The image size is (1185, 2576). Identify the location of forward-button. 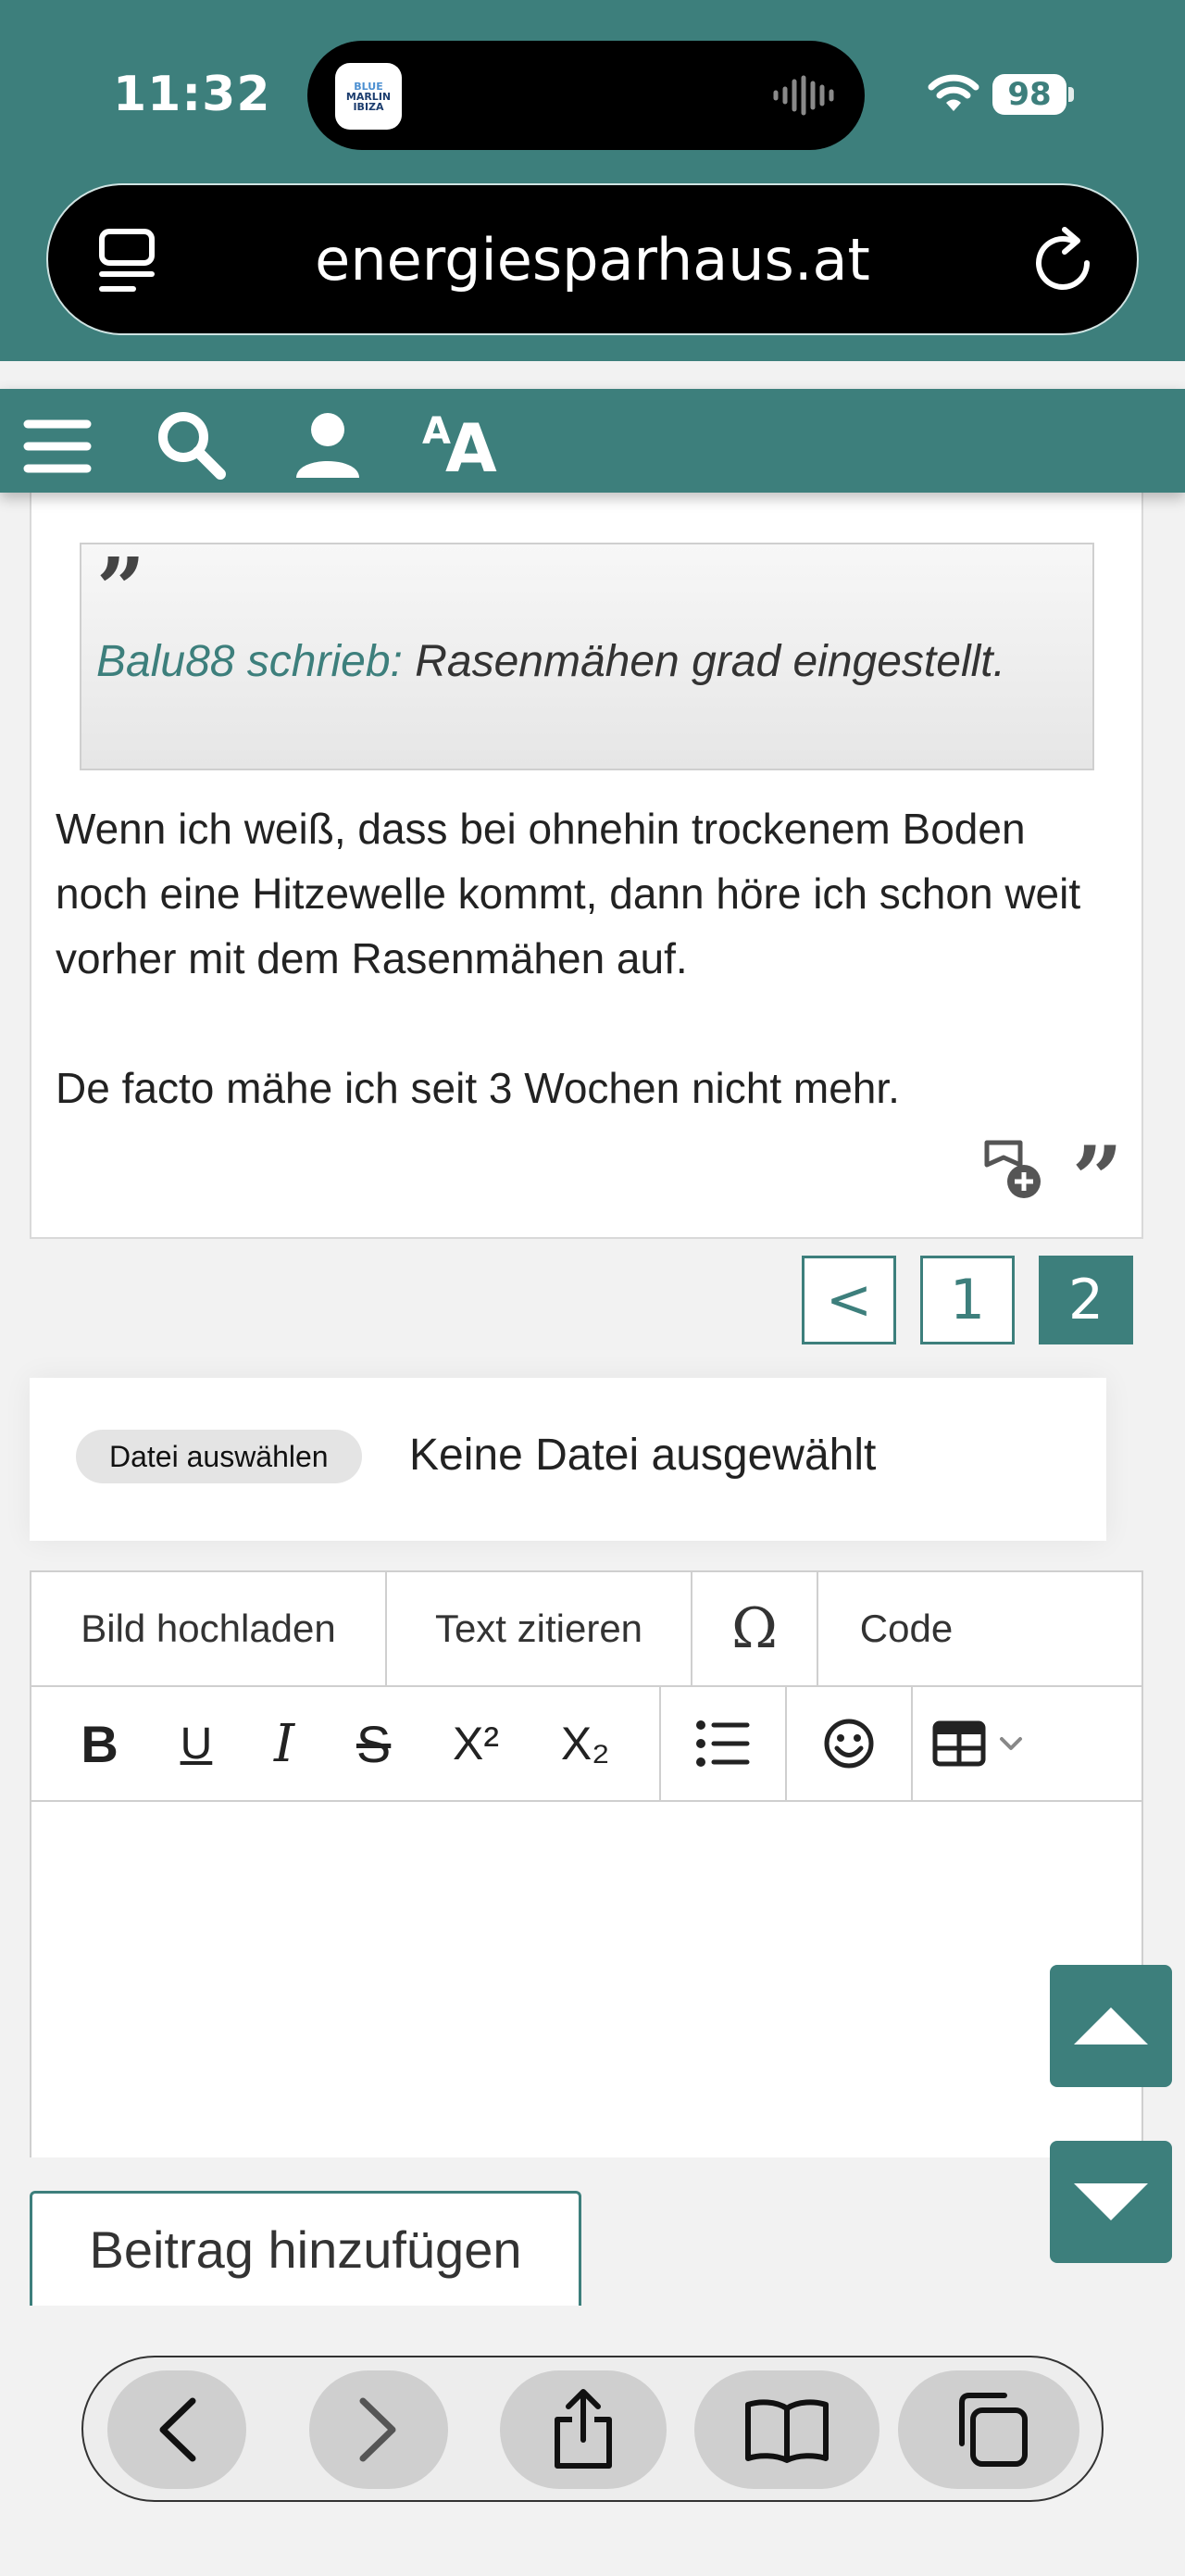
(378, 2429).